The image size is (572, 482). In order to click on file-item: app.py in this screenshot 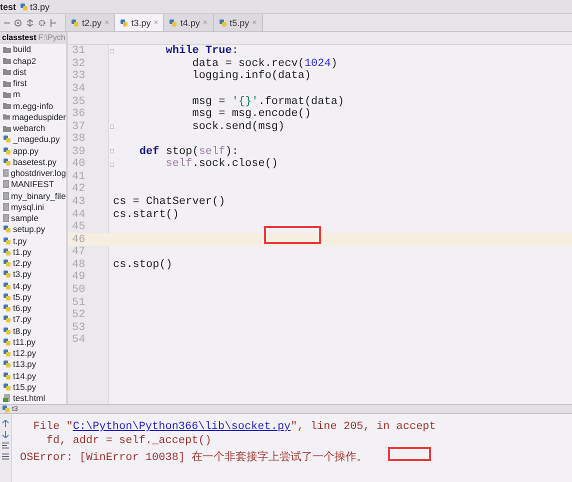, I will do `click(33, 150)`.